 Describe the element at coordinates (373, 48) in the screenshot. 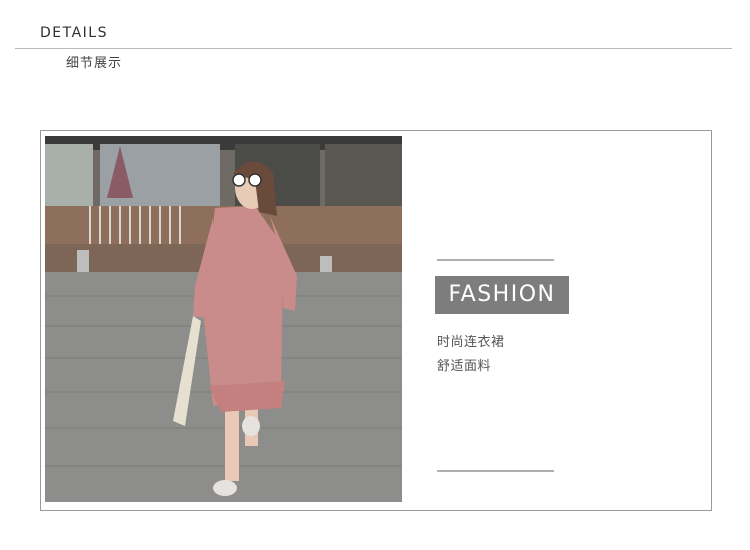

I see `header-divider` at that location.